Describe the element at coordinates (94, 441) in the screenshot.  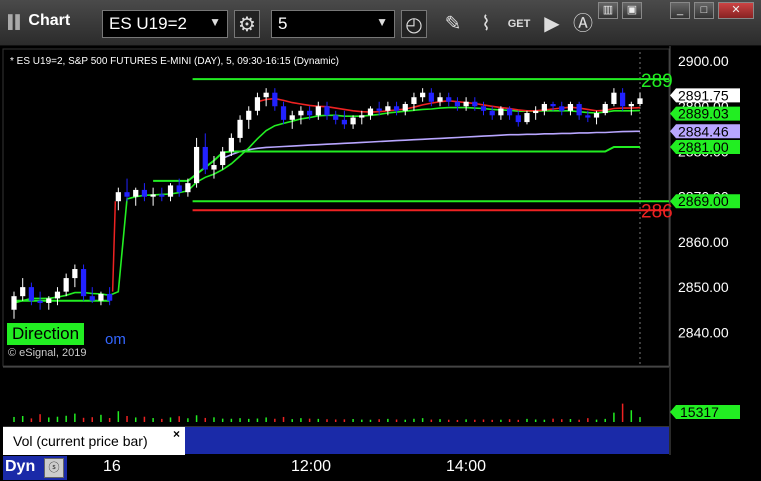
I see `volume-study-label: Vol (current price bar)` at that location.